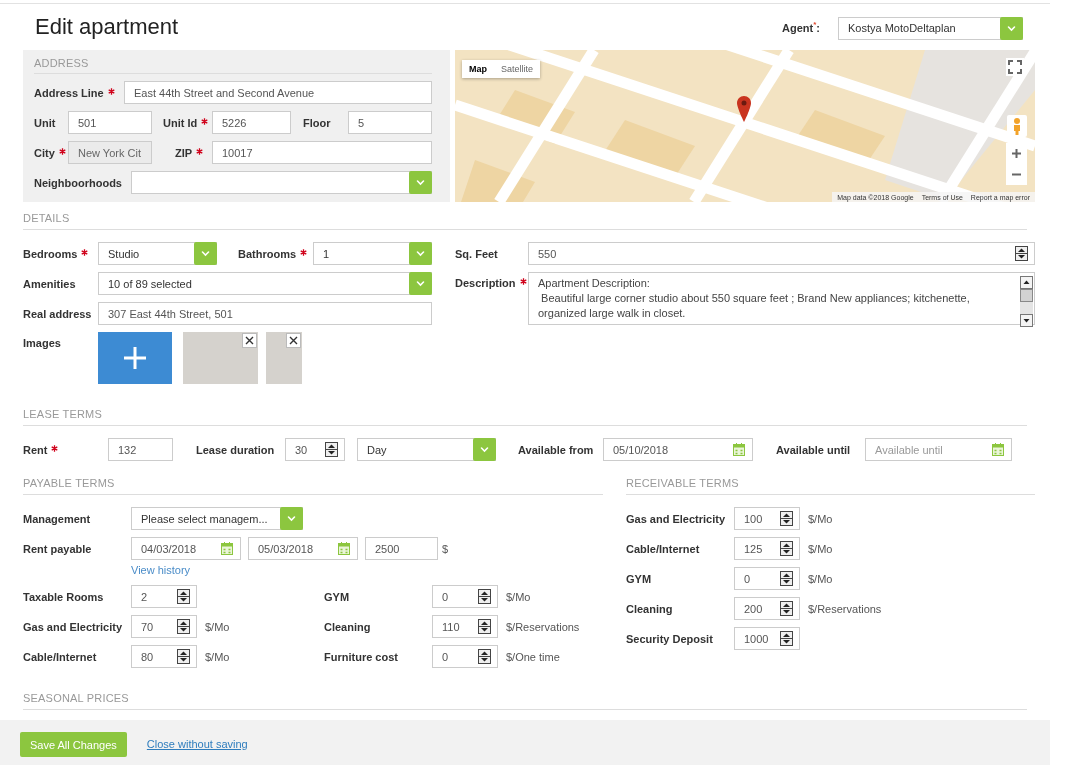 This screenshot has width=1082, height=766. I want to click on field-label: Bathrooms, so click(267, 253).